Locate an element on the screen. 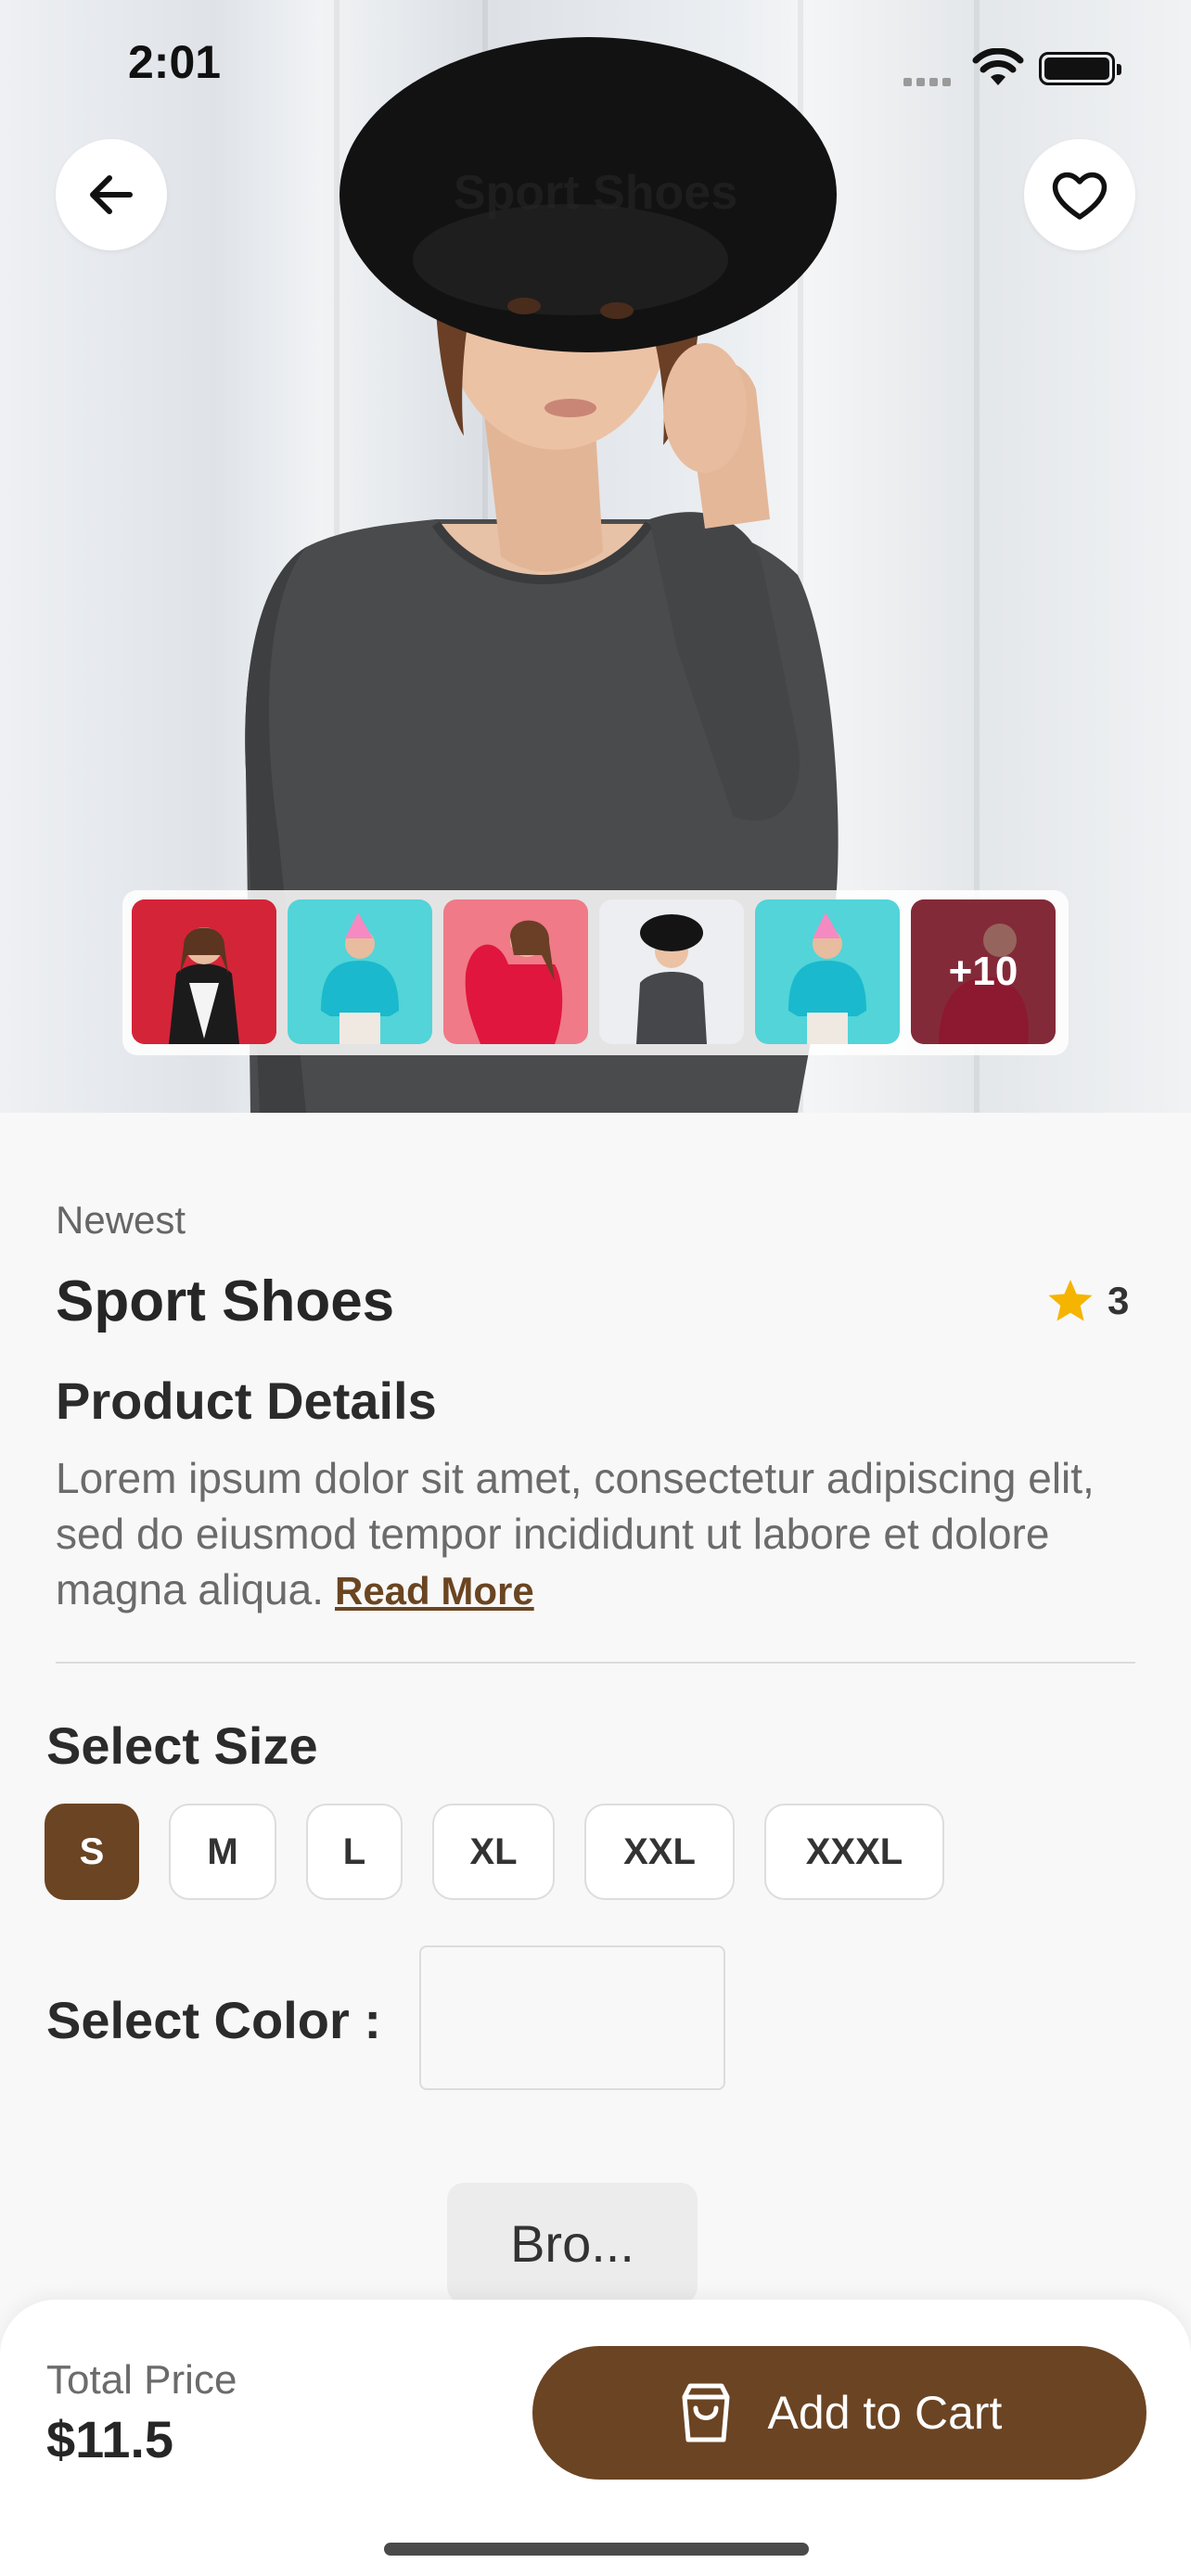 This screenshot has width=1191, height=2576. status-time: 2:01 is located at coordinates (175, 62).